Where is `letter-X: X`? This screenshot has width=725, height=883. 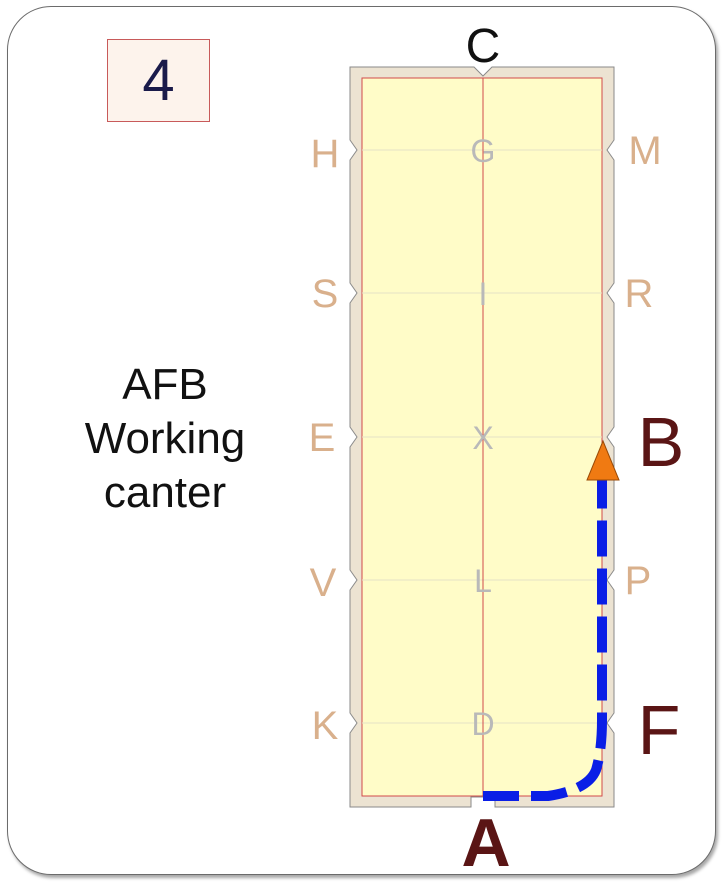 letter-X: X is located at coordinates (482, 438).